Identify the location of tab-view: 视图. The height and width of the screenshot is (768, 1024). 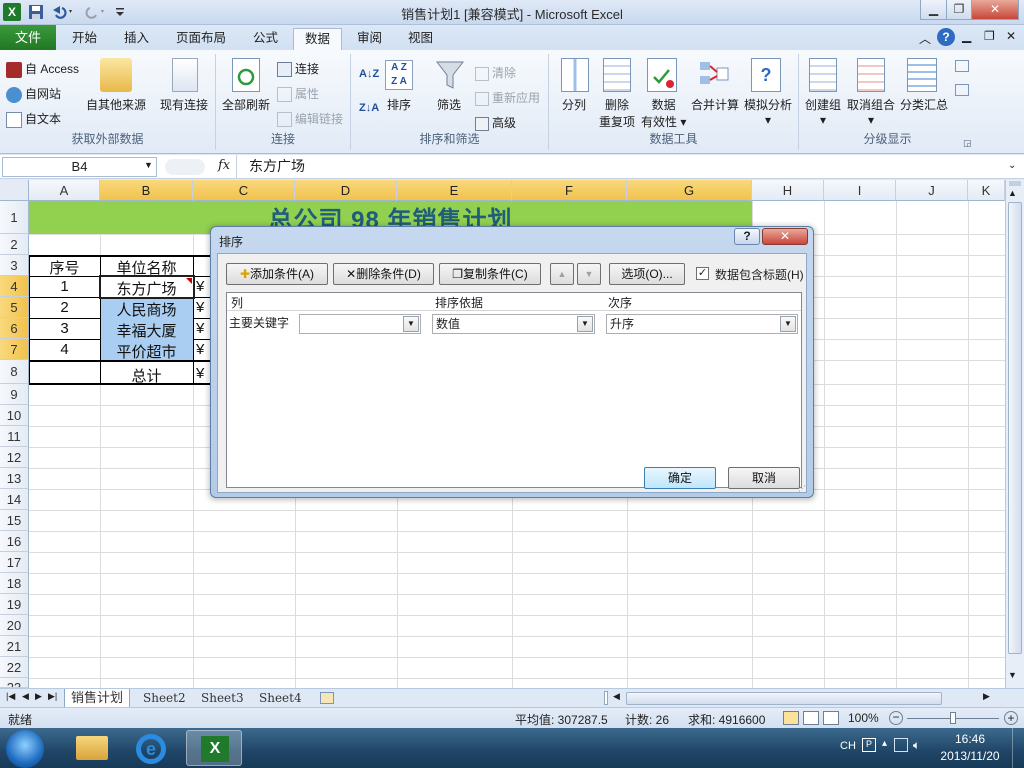
(420, 39).